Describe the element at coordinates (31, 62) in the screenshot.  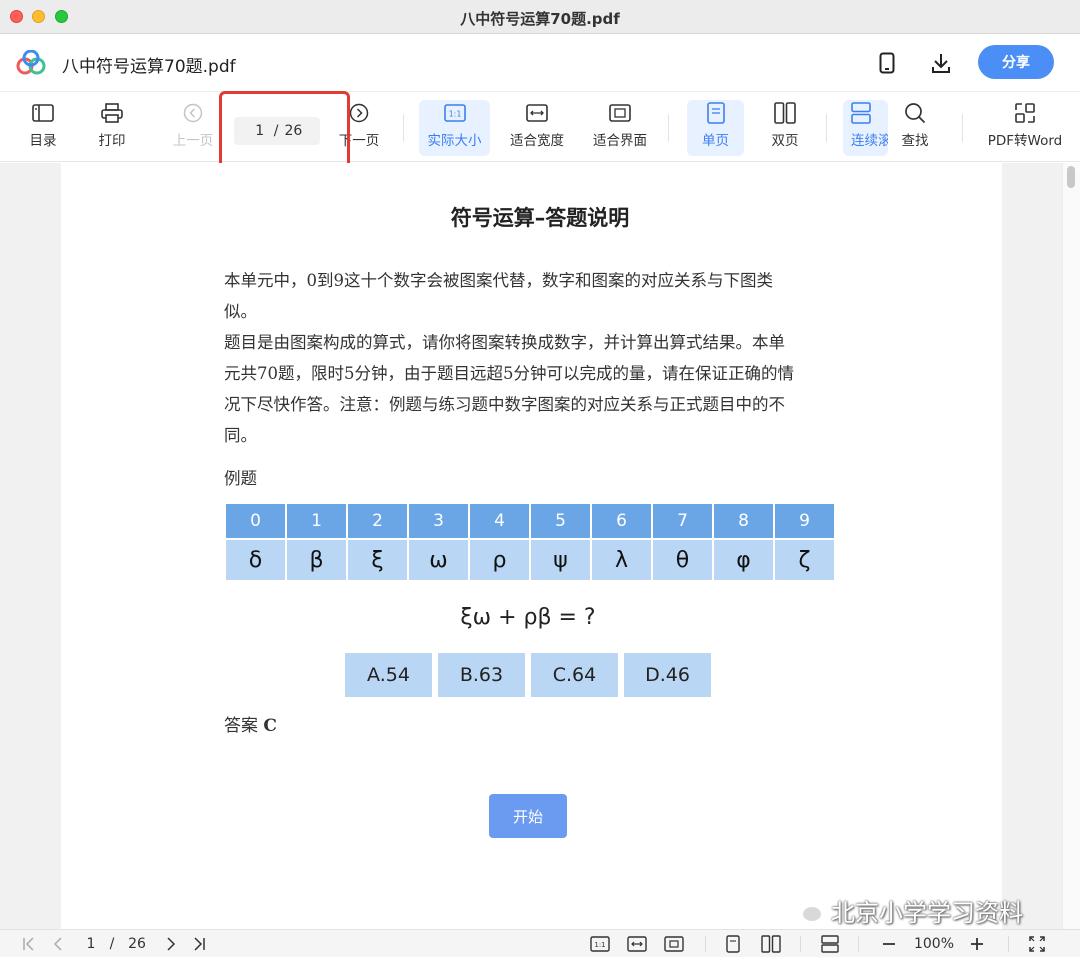
I see `app-logo-icon` at that location.